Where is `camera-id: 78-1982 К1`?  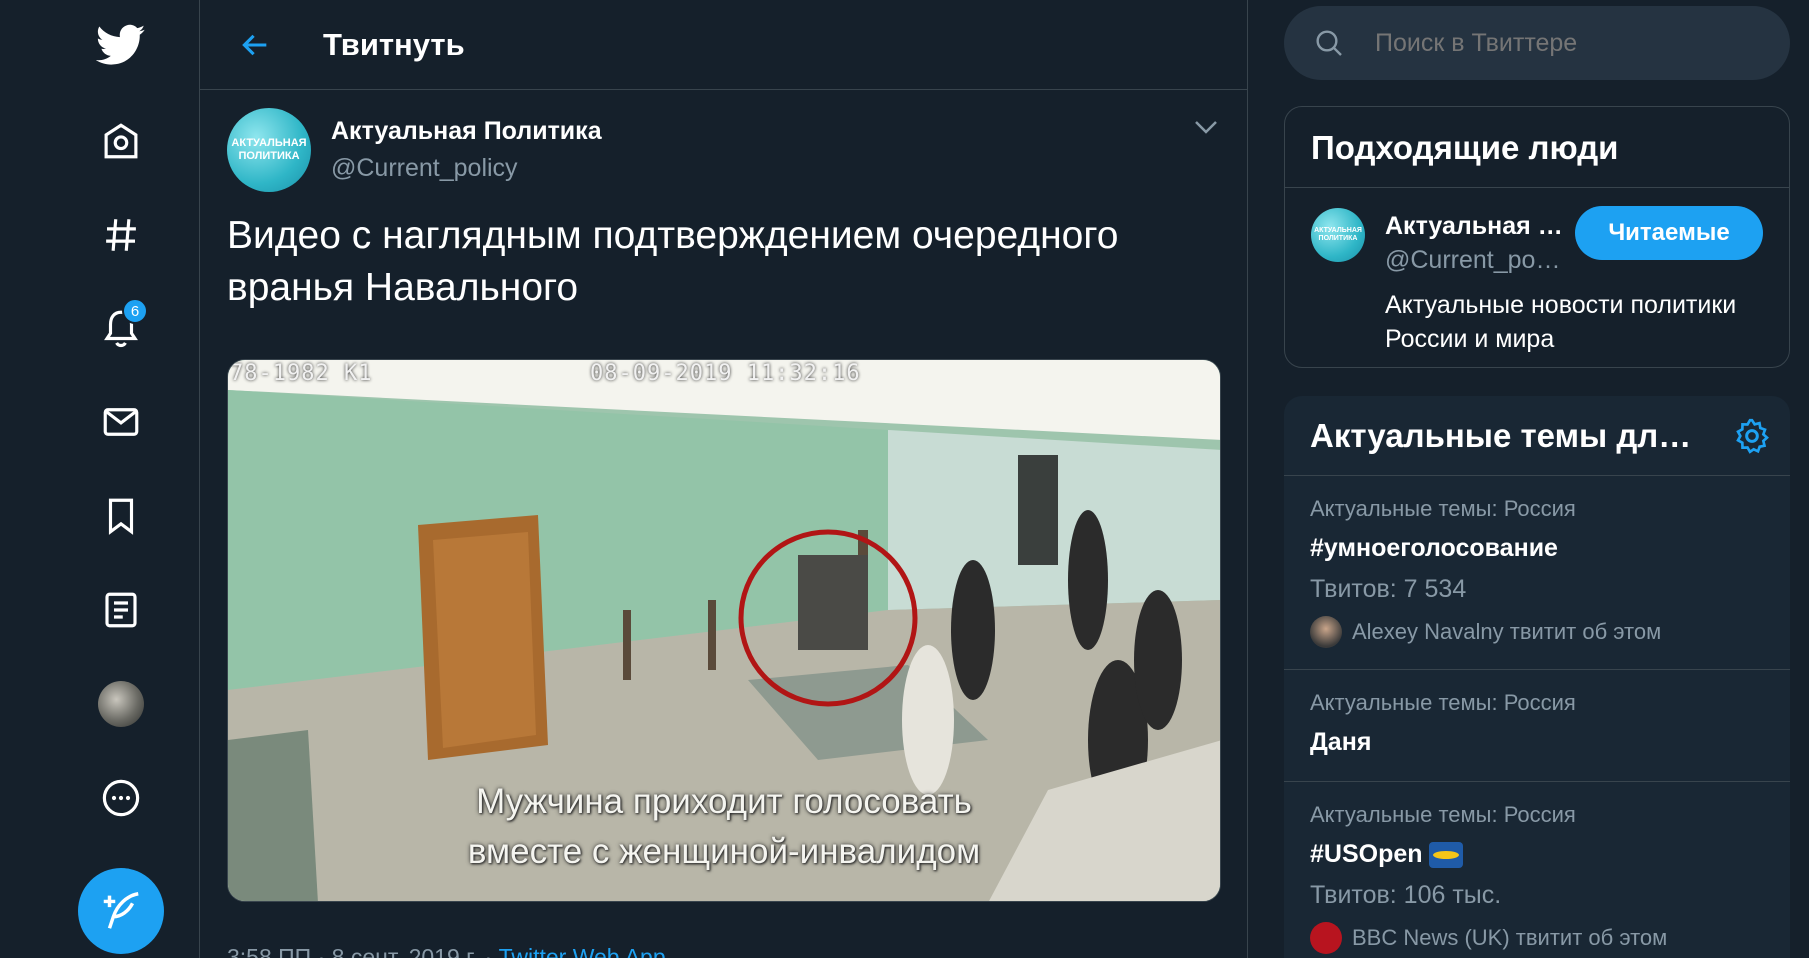
camera-id: 78-1982 К1 is located at coordinates (301, 373).